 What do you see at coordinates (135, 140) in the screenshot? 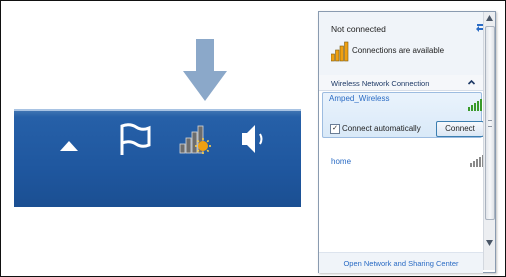
I see `action-center-flag-icon` at bounding box center [135, 140].